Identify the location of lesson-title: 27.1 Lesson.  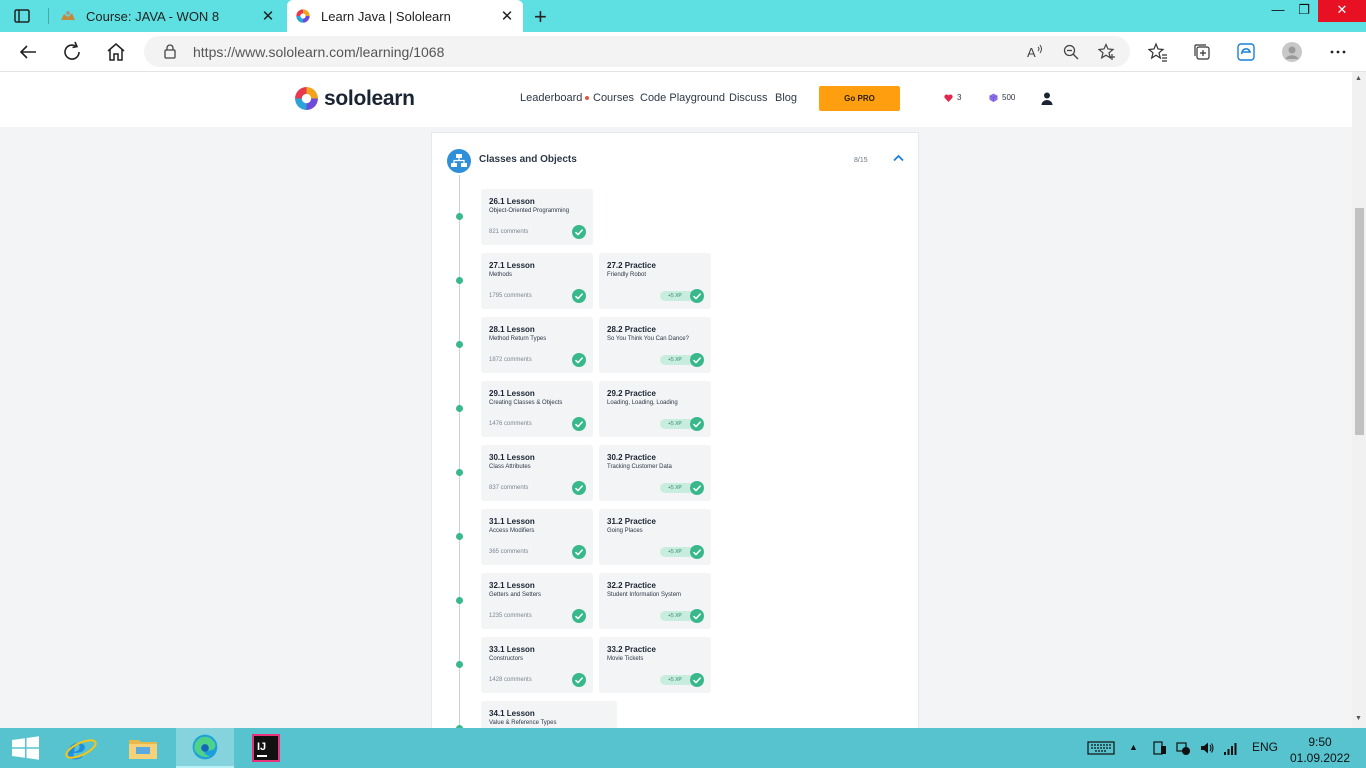
(512, 265).